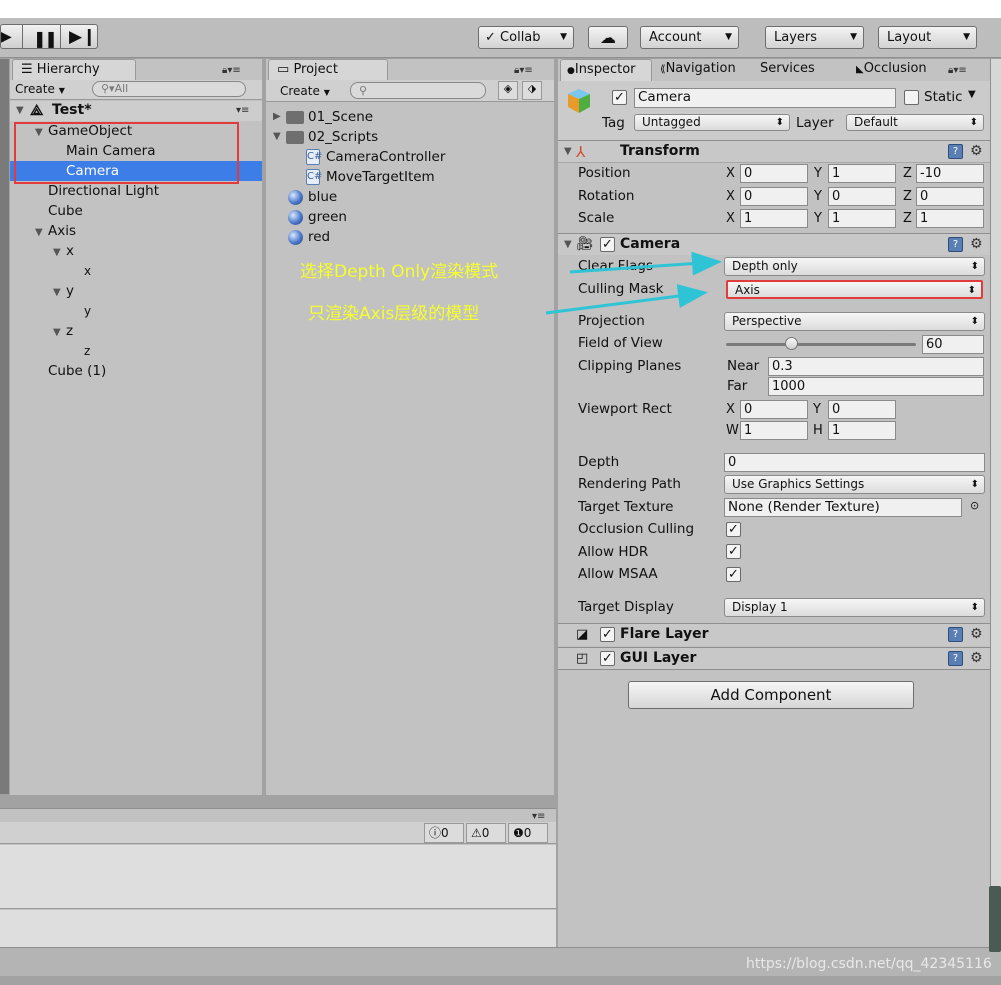 The image size is (1001, 985). Describe the element at coordinates (626, 299) in the screenshot. I see `arrow-to-culling-mask` at that location.